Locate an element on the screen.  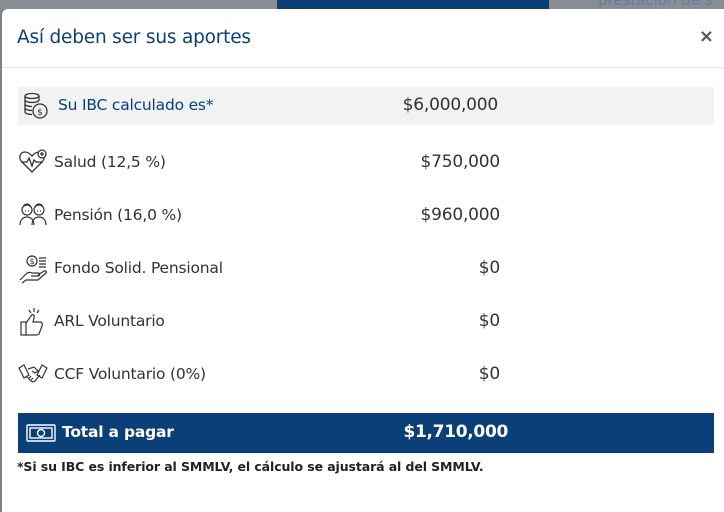
ccf-value: $0 is located at coordinates (489, 374).